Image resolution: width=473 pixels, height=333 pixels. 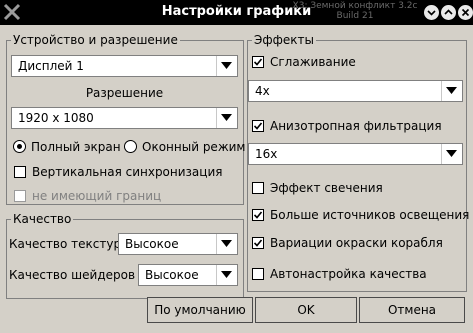 I want to click on device-group-label: Устройство и разрешение, so click(x=95, y=40).